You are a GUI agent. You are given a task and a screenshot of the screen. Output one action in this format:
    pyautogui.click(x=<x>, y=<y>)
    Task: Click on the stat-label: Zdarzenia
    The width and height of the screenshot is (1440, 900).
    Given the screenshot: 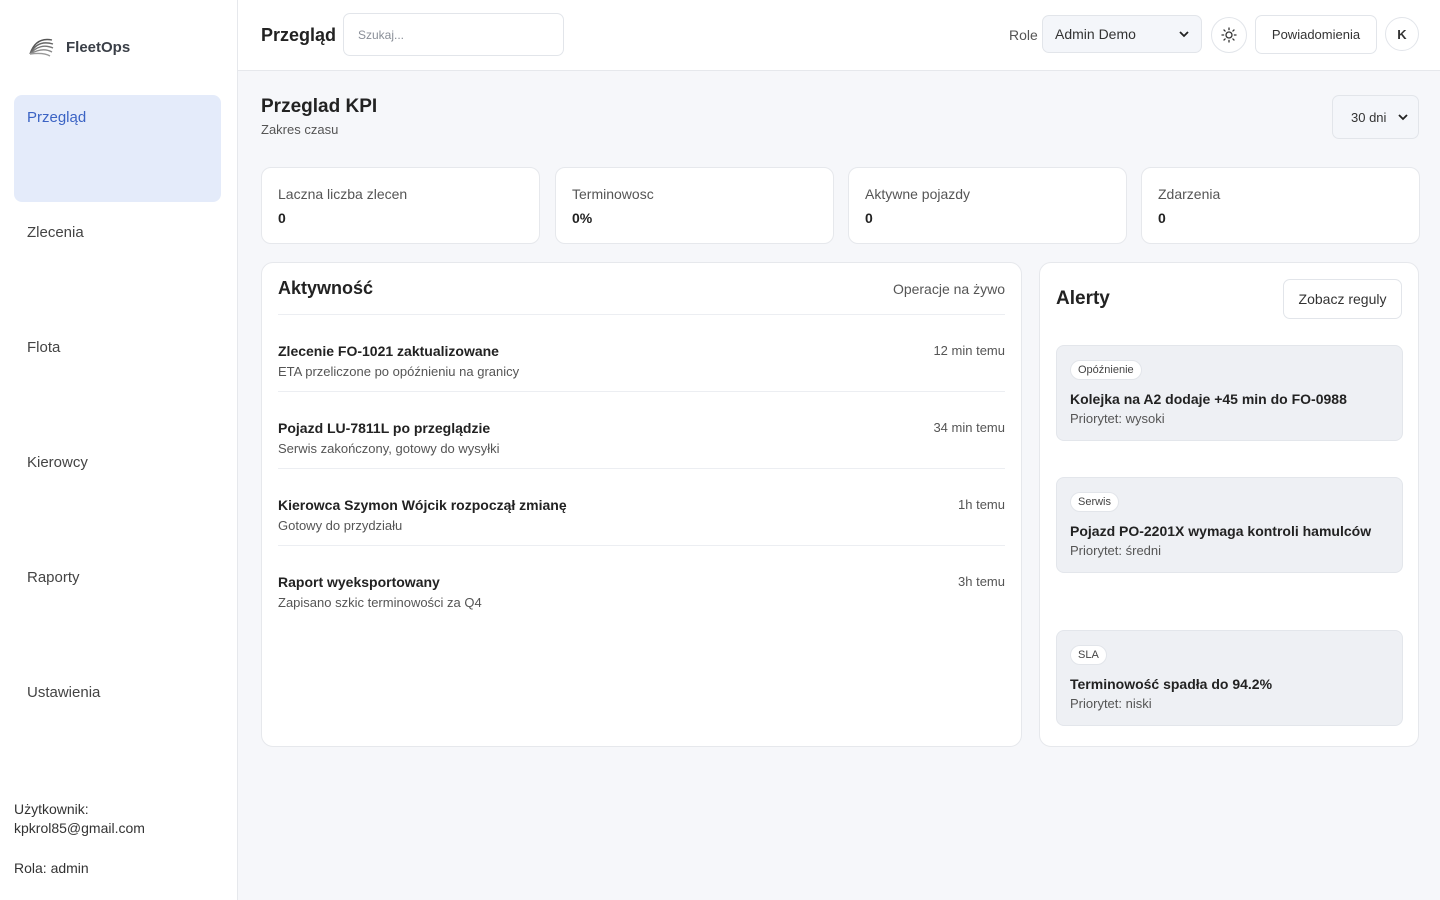 What is the action you would take?
    pyautogui.click(x=1189, y=194)
    